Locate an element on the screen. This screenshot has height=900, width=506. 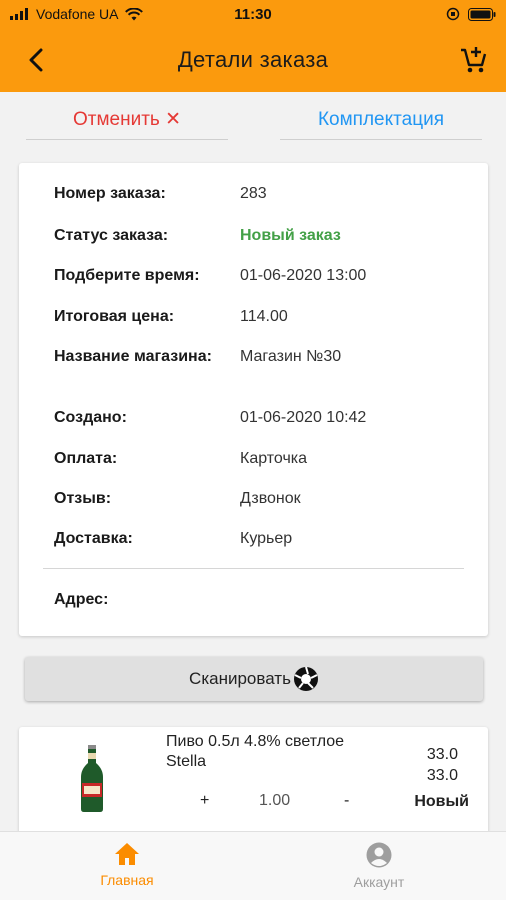
delivery-value: Курьер is located at coordinates (266, 538).